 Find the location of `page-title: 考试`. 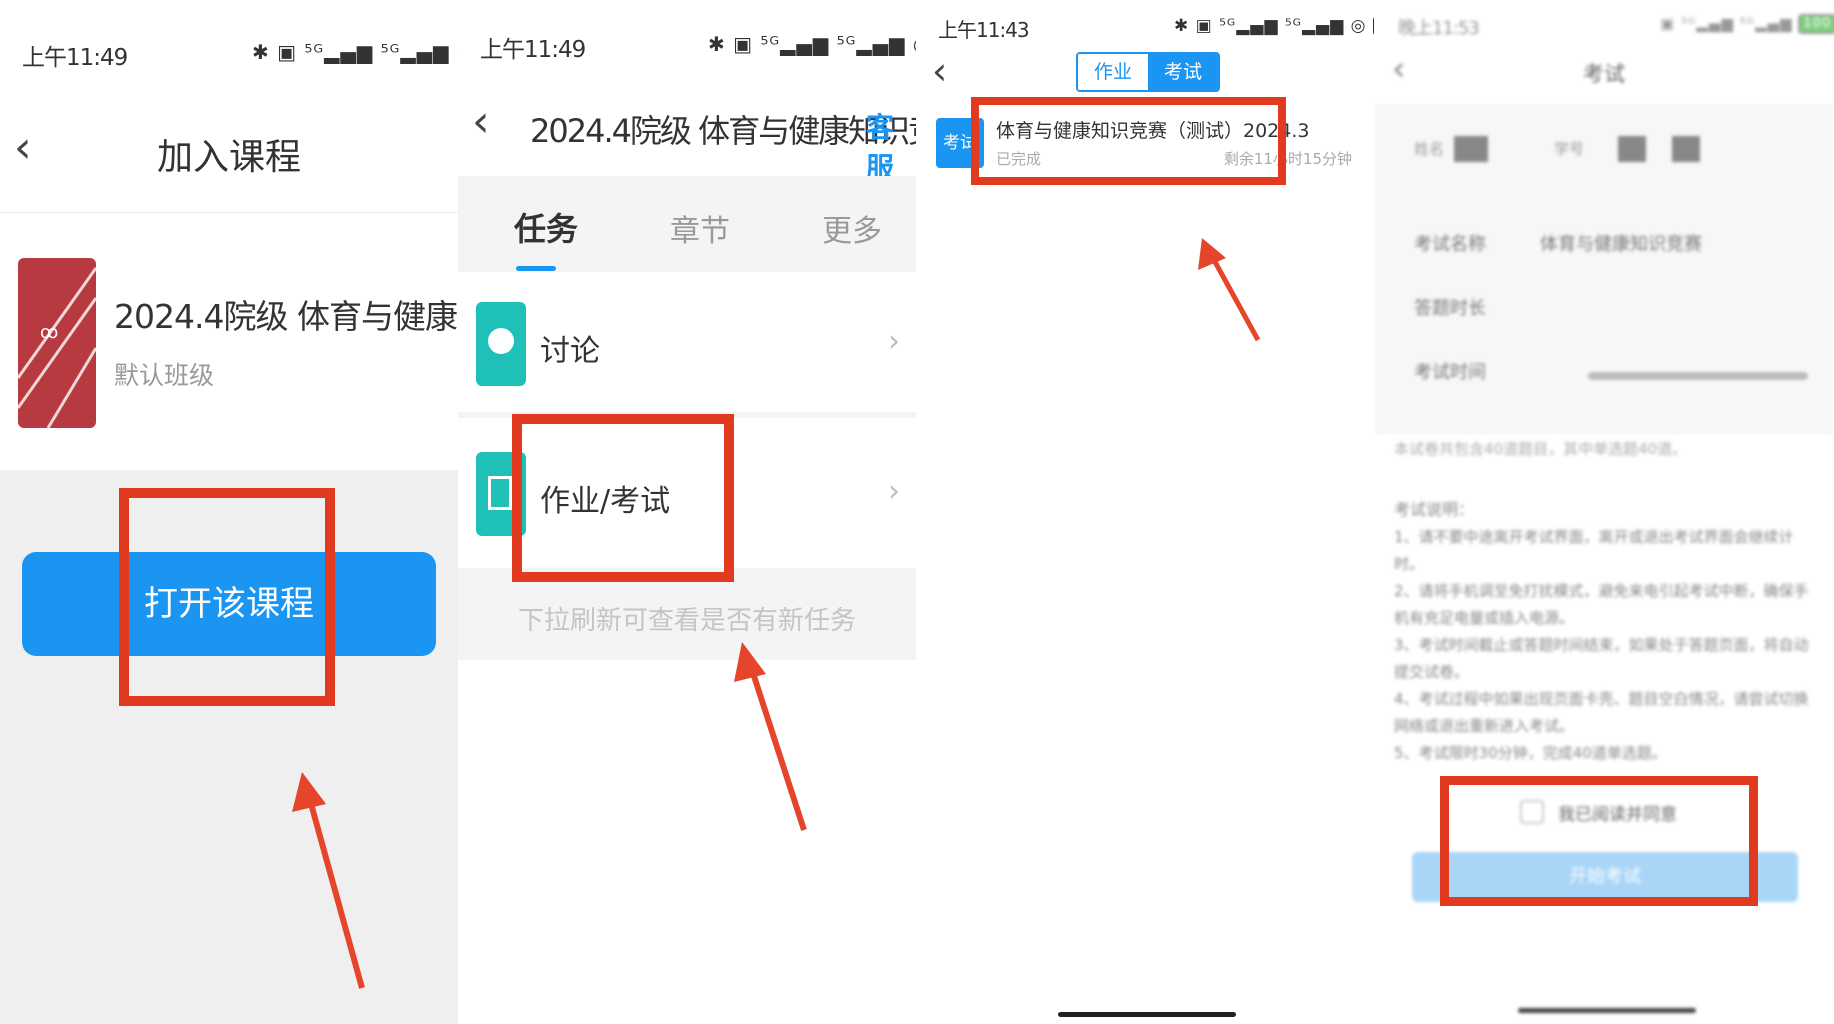

page-title: 考试 is located at coordinates (1604, 74).